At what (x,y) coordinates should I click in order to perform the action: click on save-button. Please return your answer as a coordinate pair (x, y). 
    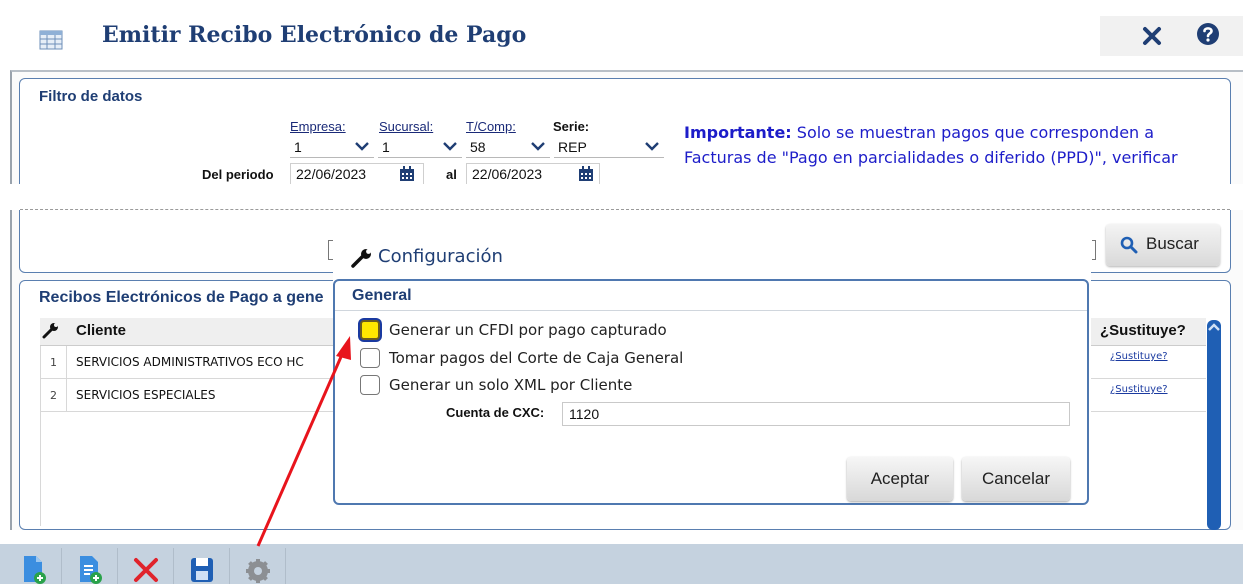
    Looking at the image, I should click on (202, 566).